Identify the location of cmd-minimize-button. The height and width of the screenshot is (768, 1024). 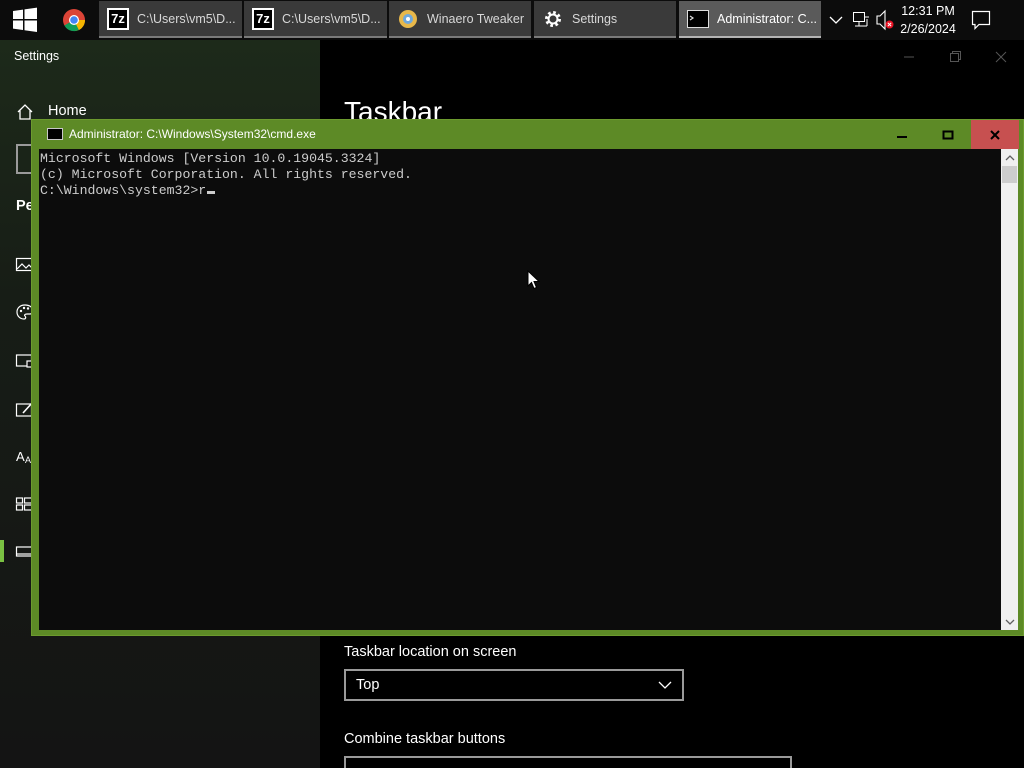
(902, 134).